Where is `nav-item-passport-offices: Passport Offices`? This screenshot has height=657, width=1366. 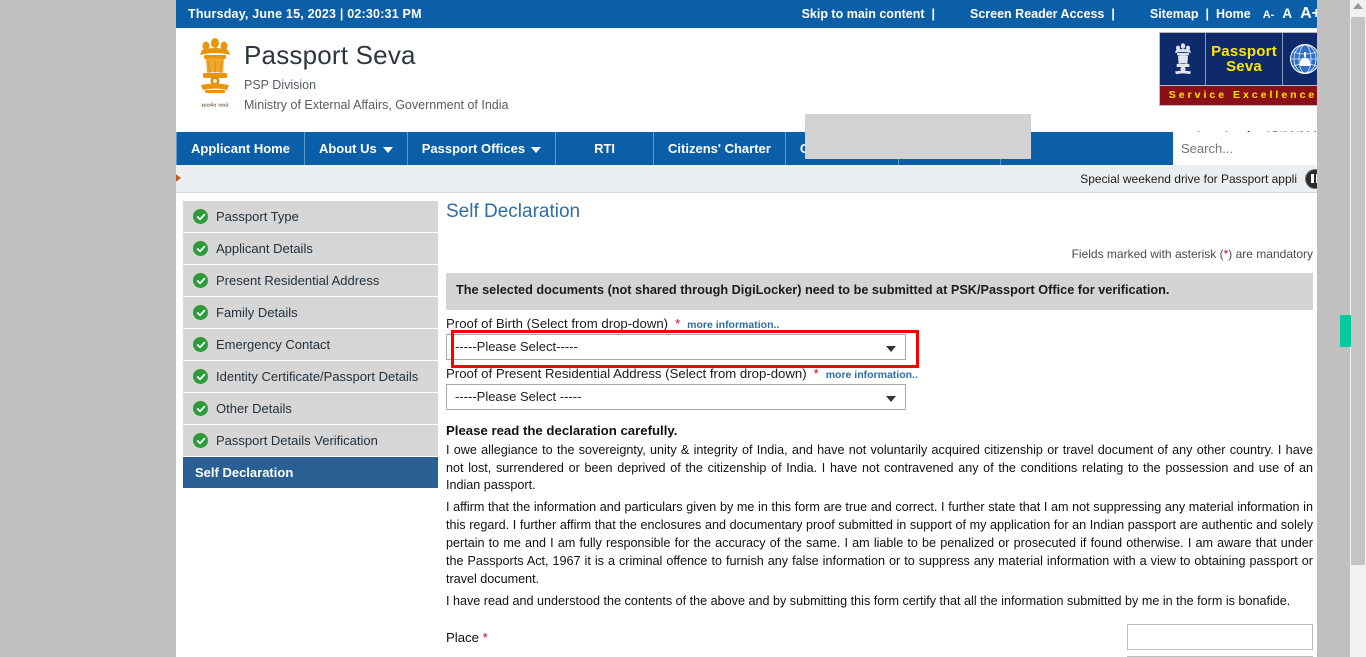
nav-item-passport-offices: Passport Offices is located at coordinates (482, 148).